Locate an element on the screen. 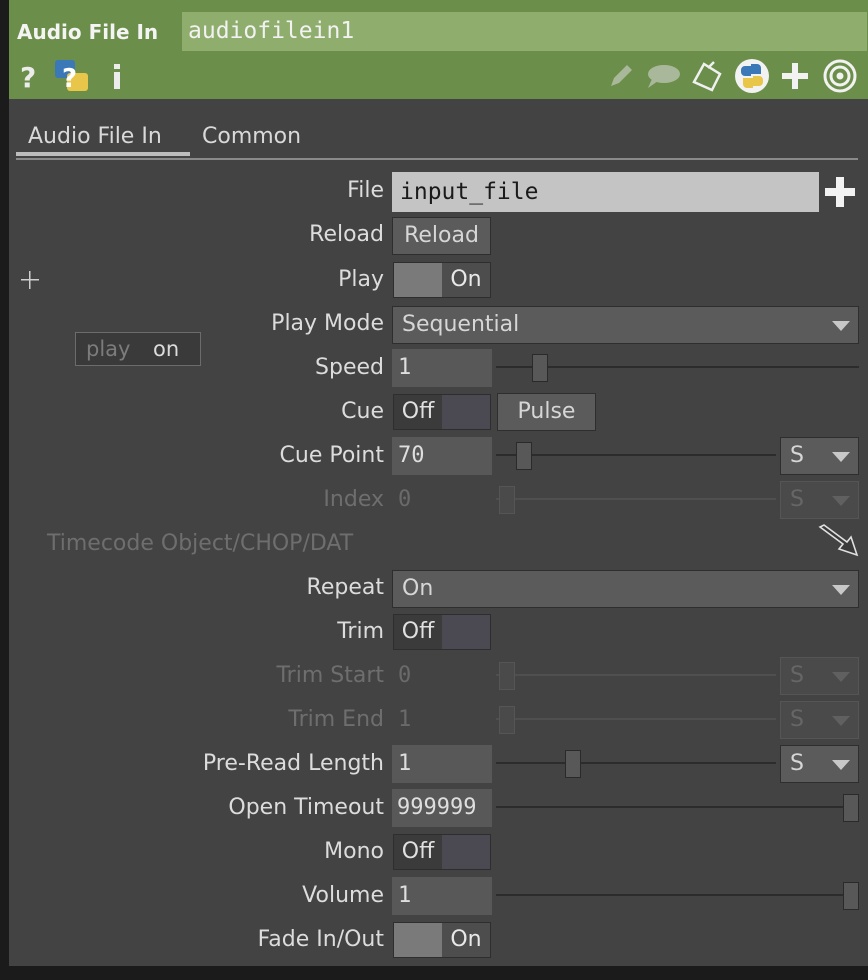 The image size is (868, 980). trim-toggle: Off is located at coordinates (442, 632).